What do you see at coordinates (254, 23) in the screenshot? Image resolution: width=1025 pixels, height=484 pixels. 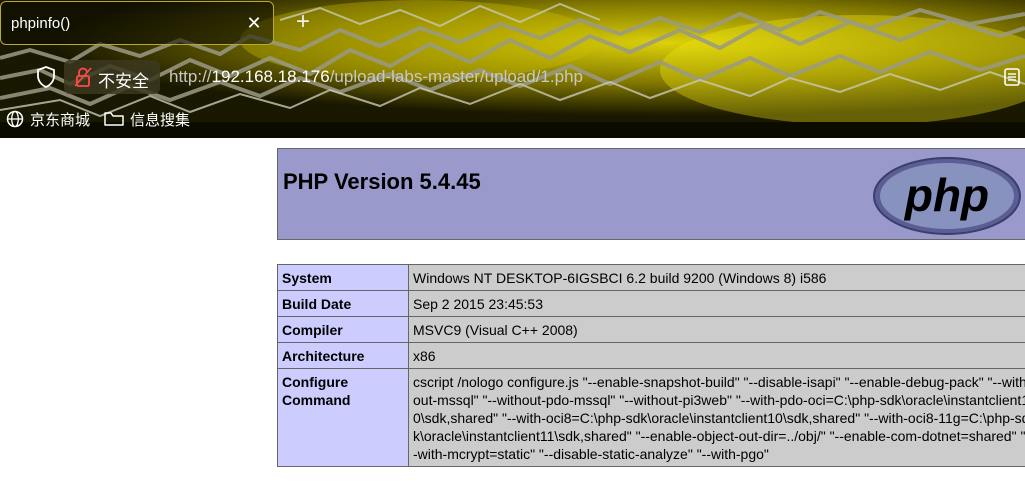 I see `close-icon: ✕` at bounding box center [254, 23].